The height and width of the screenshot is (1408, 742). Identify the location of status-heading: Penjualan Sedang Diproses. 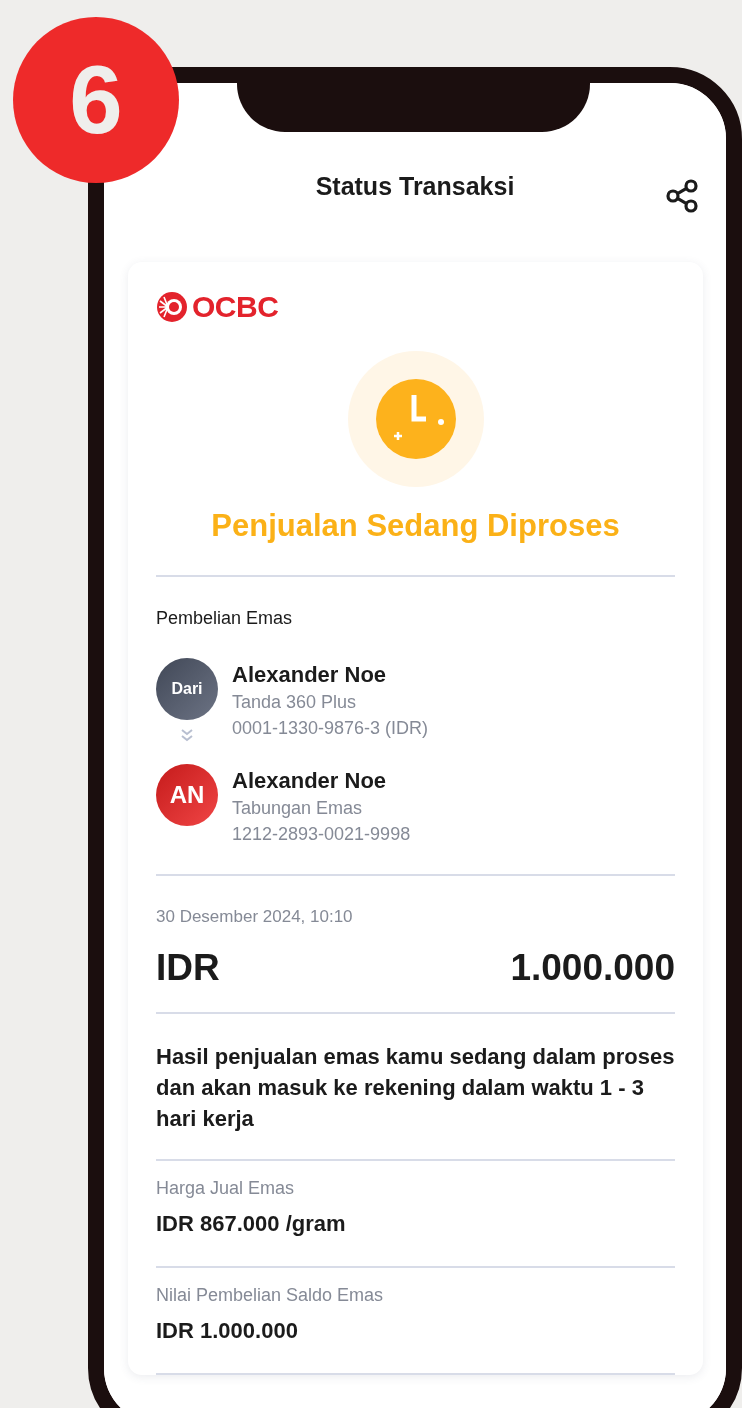
(415, 526).